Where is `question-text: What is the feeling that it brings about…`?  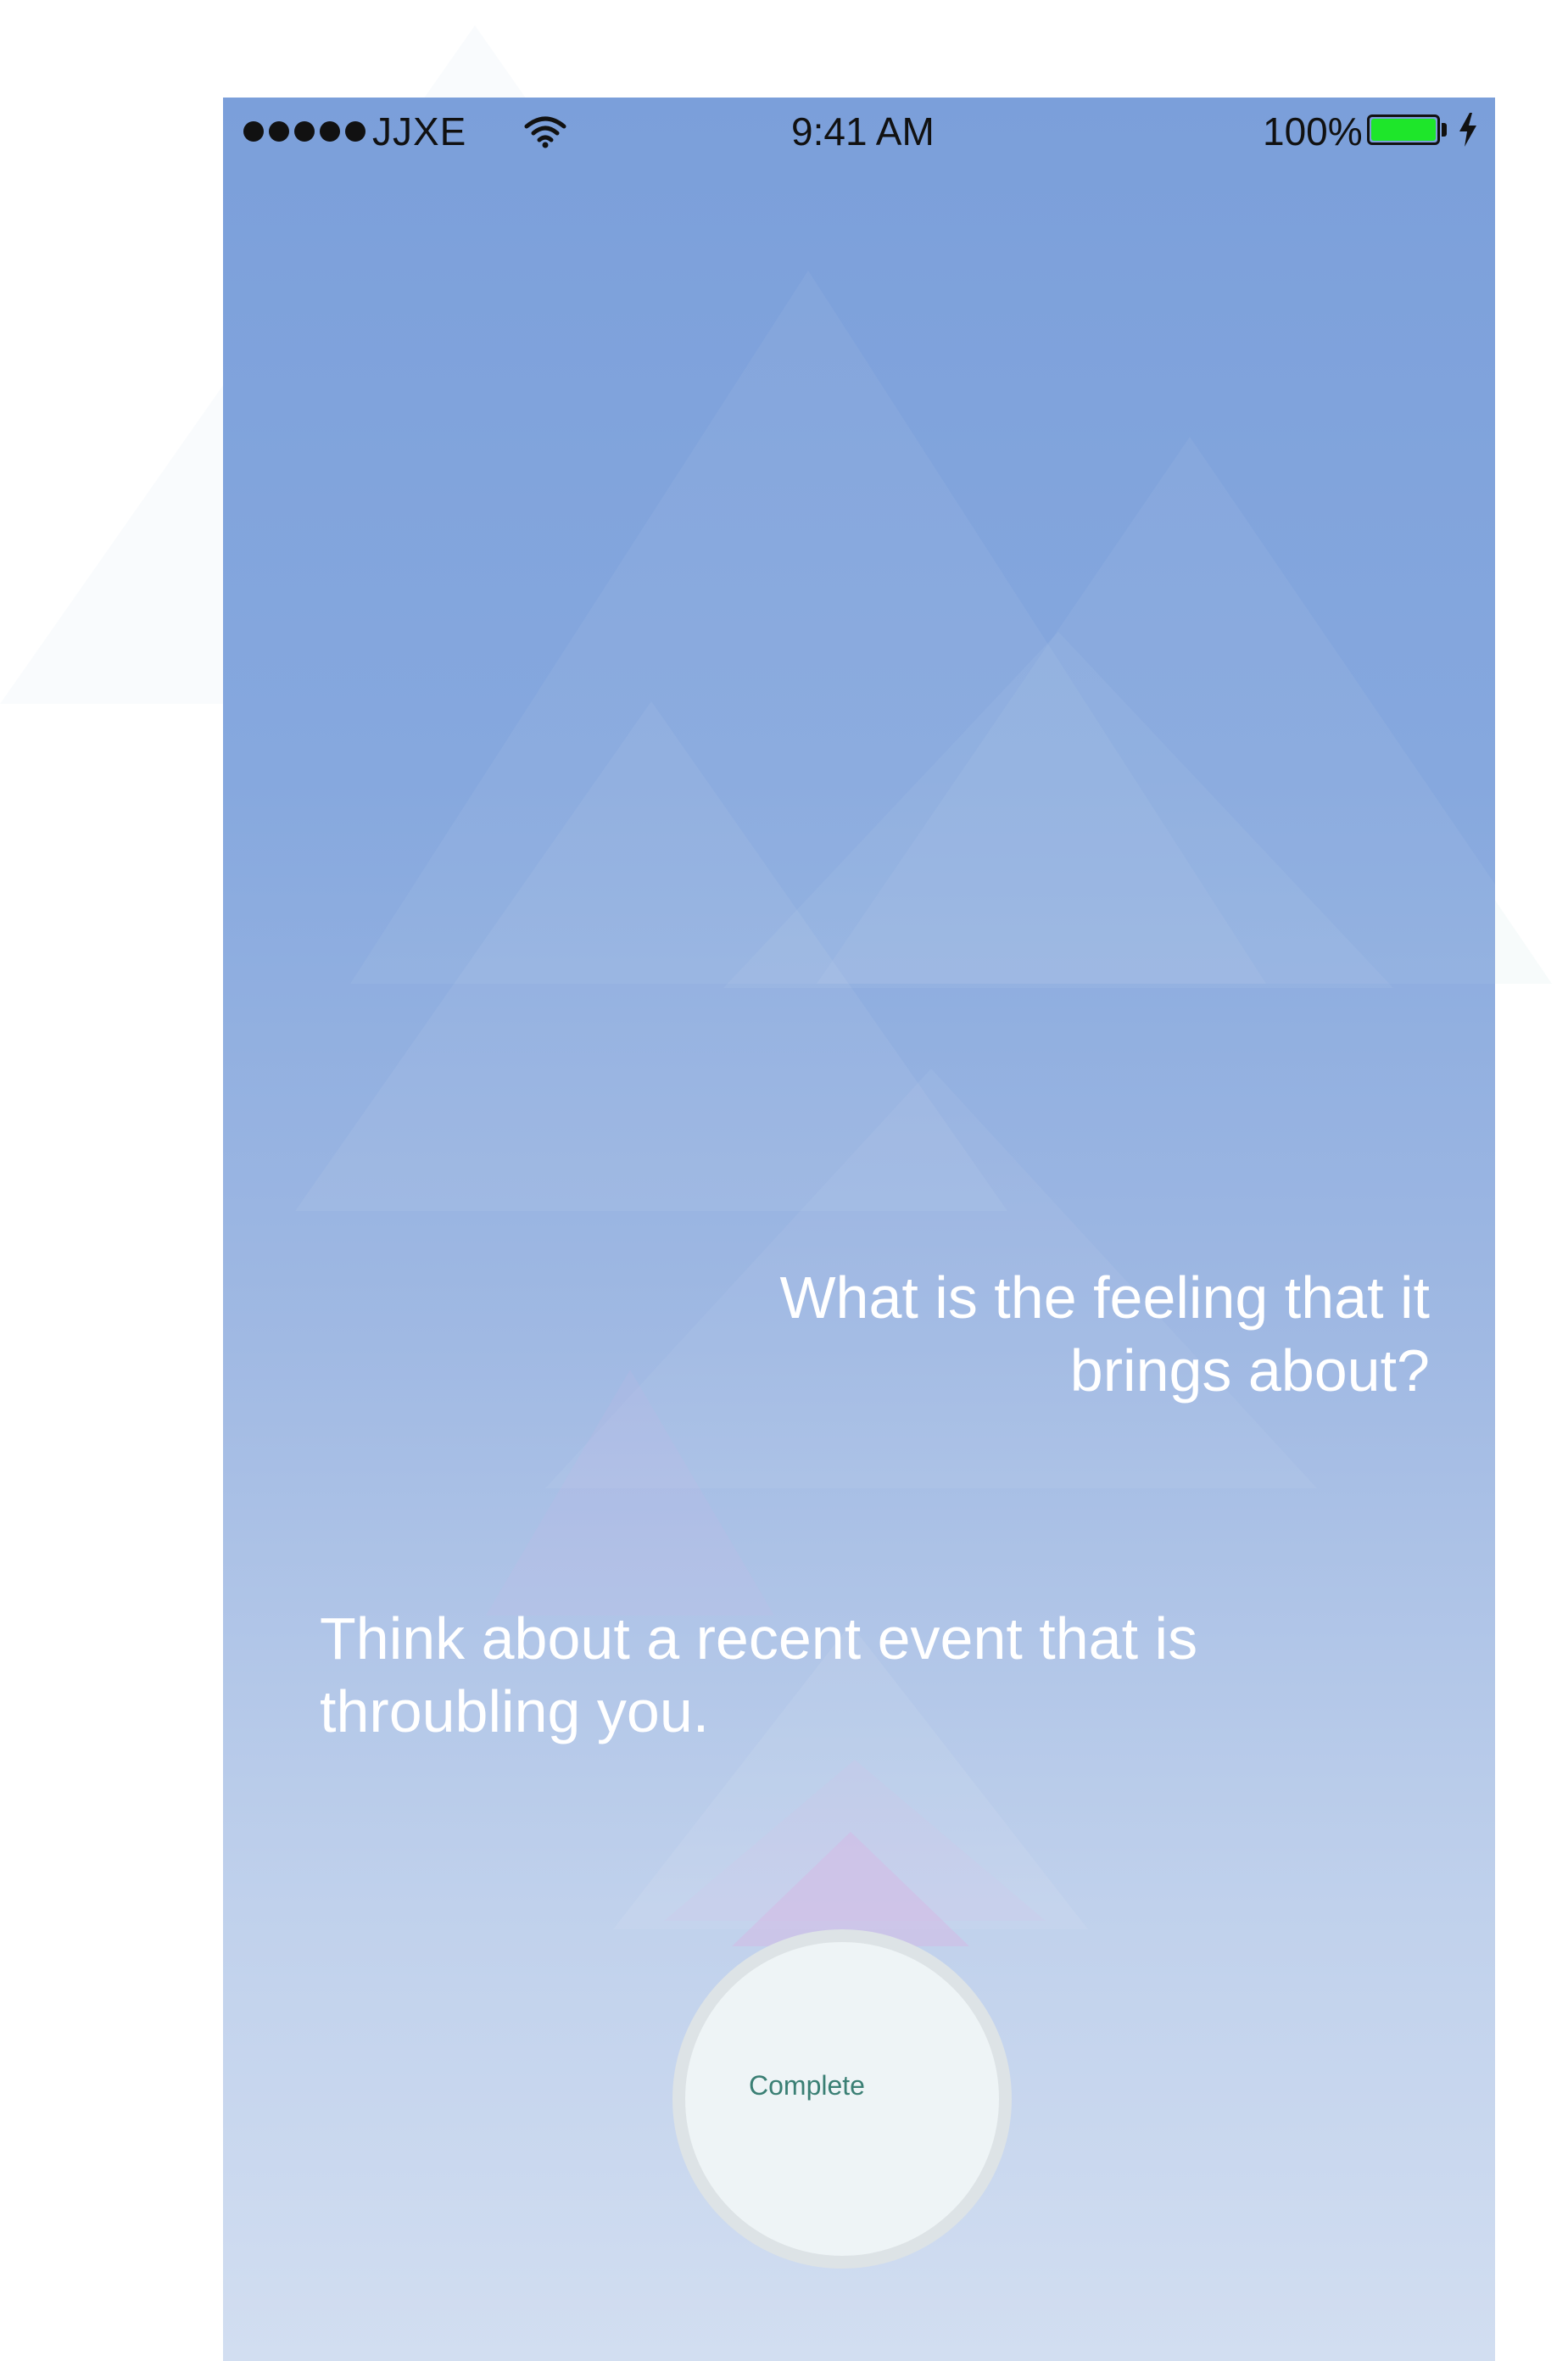
question-text: What is the feeling that it brings about… is located at coordinates (1104, 1334).